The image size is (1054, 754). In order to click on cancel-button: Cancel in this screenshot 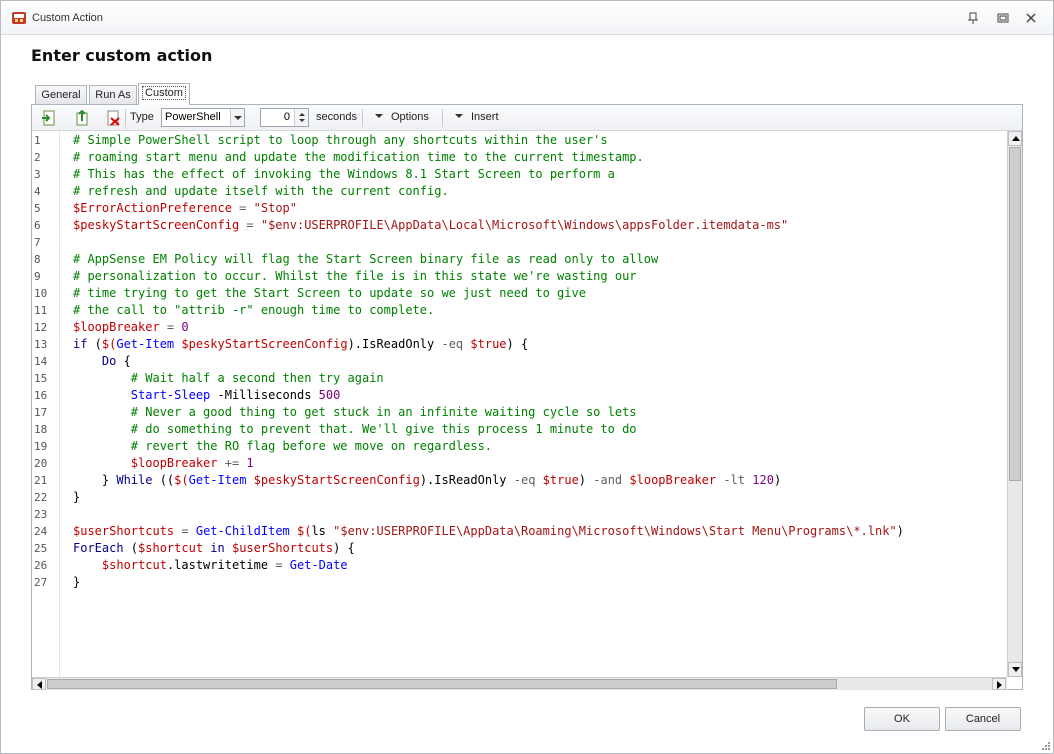, I will do `click(983, 719)`.